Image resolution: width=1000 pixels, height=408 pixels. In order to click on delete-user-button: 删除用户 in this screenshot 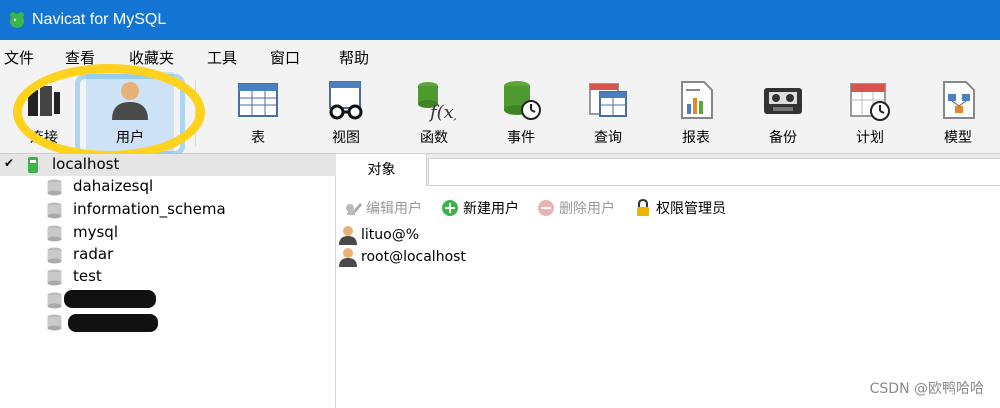, I will do `click(575, 208)`.